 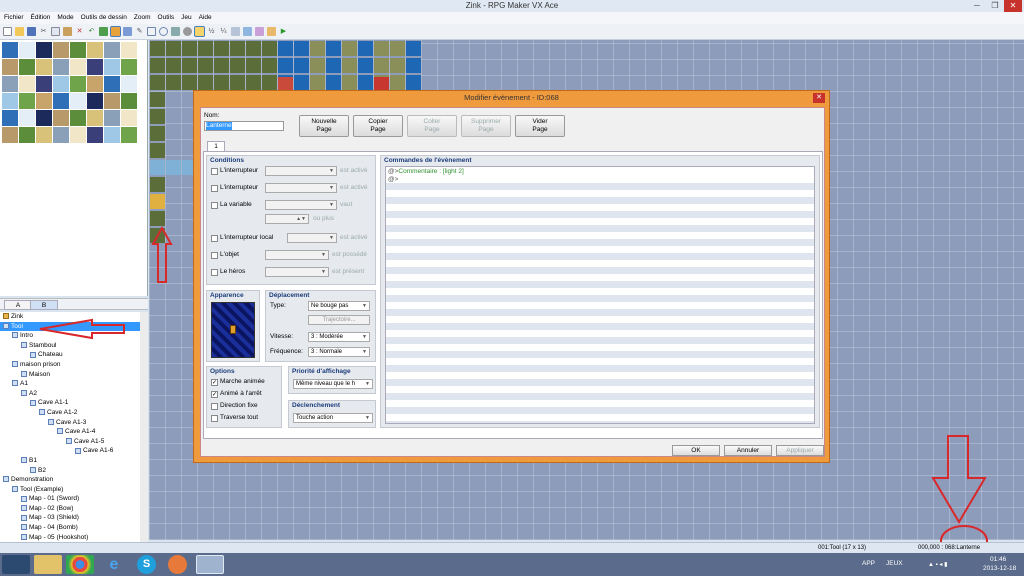 What do you see at coordinates (91, 31) in the screenshot?
I see `undo-icon: ↶` at bounding box center [91, 31].